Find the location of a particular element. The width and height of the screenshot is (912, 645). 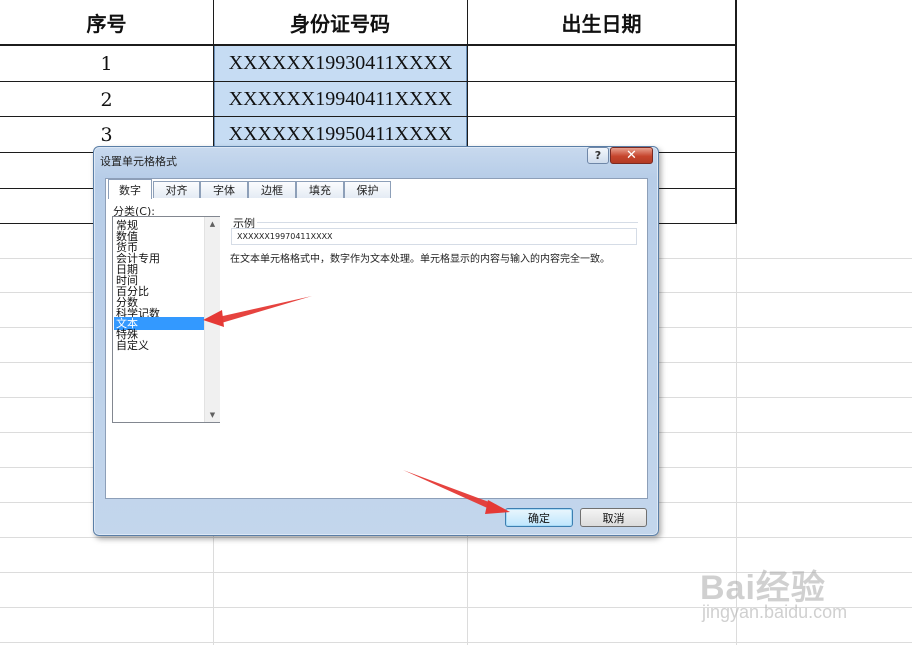

tab-border: 边框 is located at coordinates (272, 189).